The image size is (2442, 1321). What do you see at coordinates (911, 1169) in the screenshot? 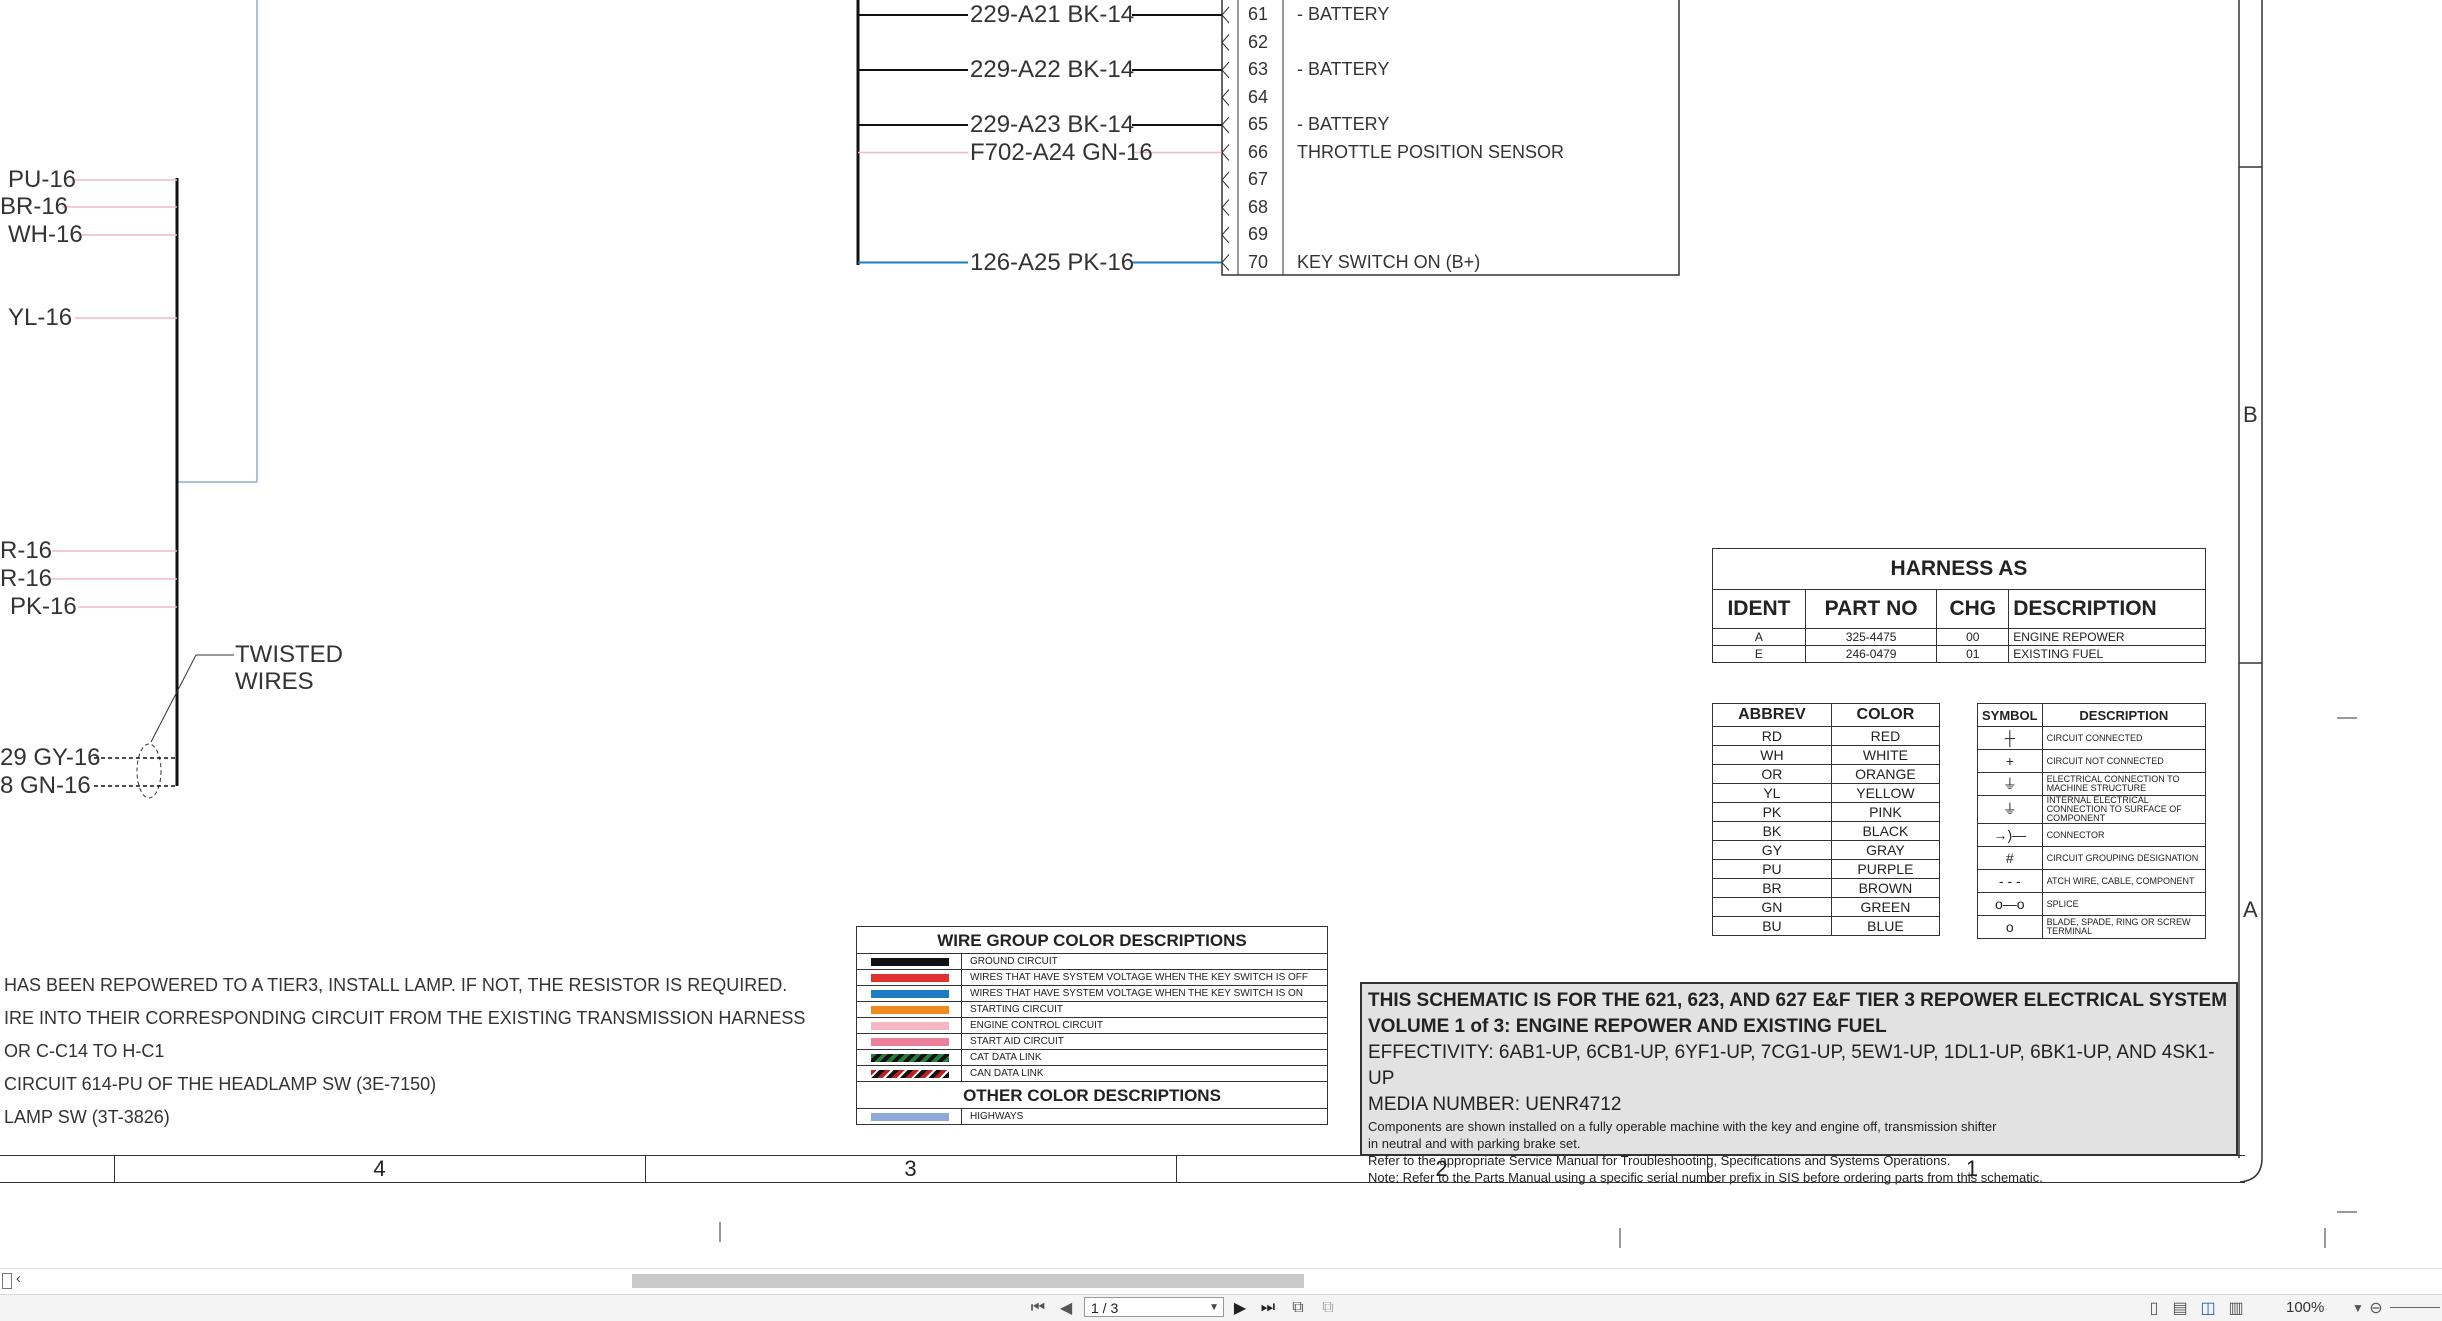
I see `zone-number: 3` at bounding box center [911, 1169].